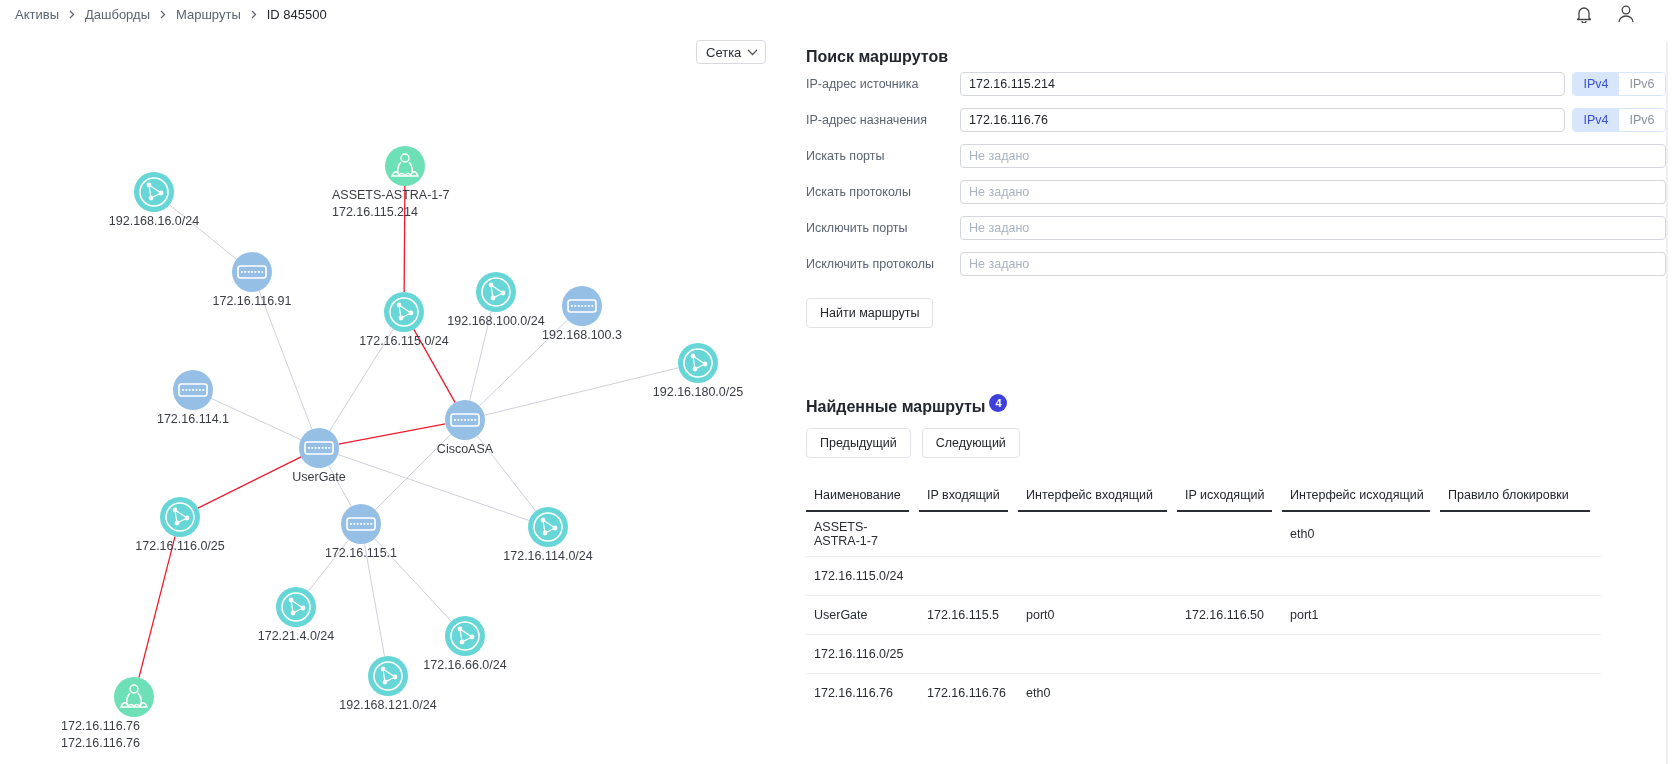 The width and height of the screenshot is (1672, 764). What do you see at coordinates (963, 615) in the screenshot?
I see `table-cell-text: 172.16.115.5` at bounding box center [963, 615].